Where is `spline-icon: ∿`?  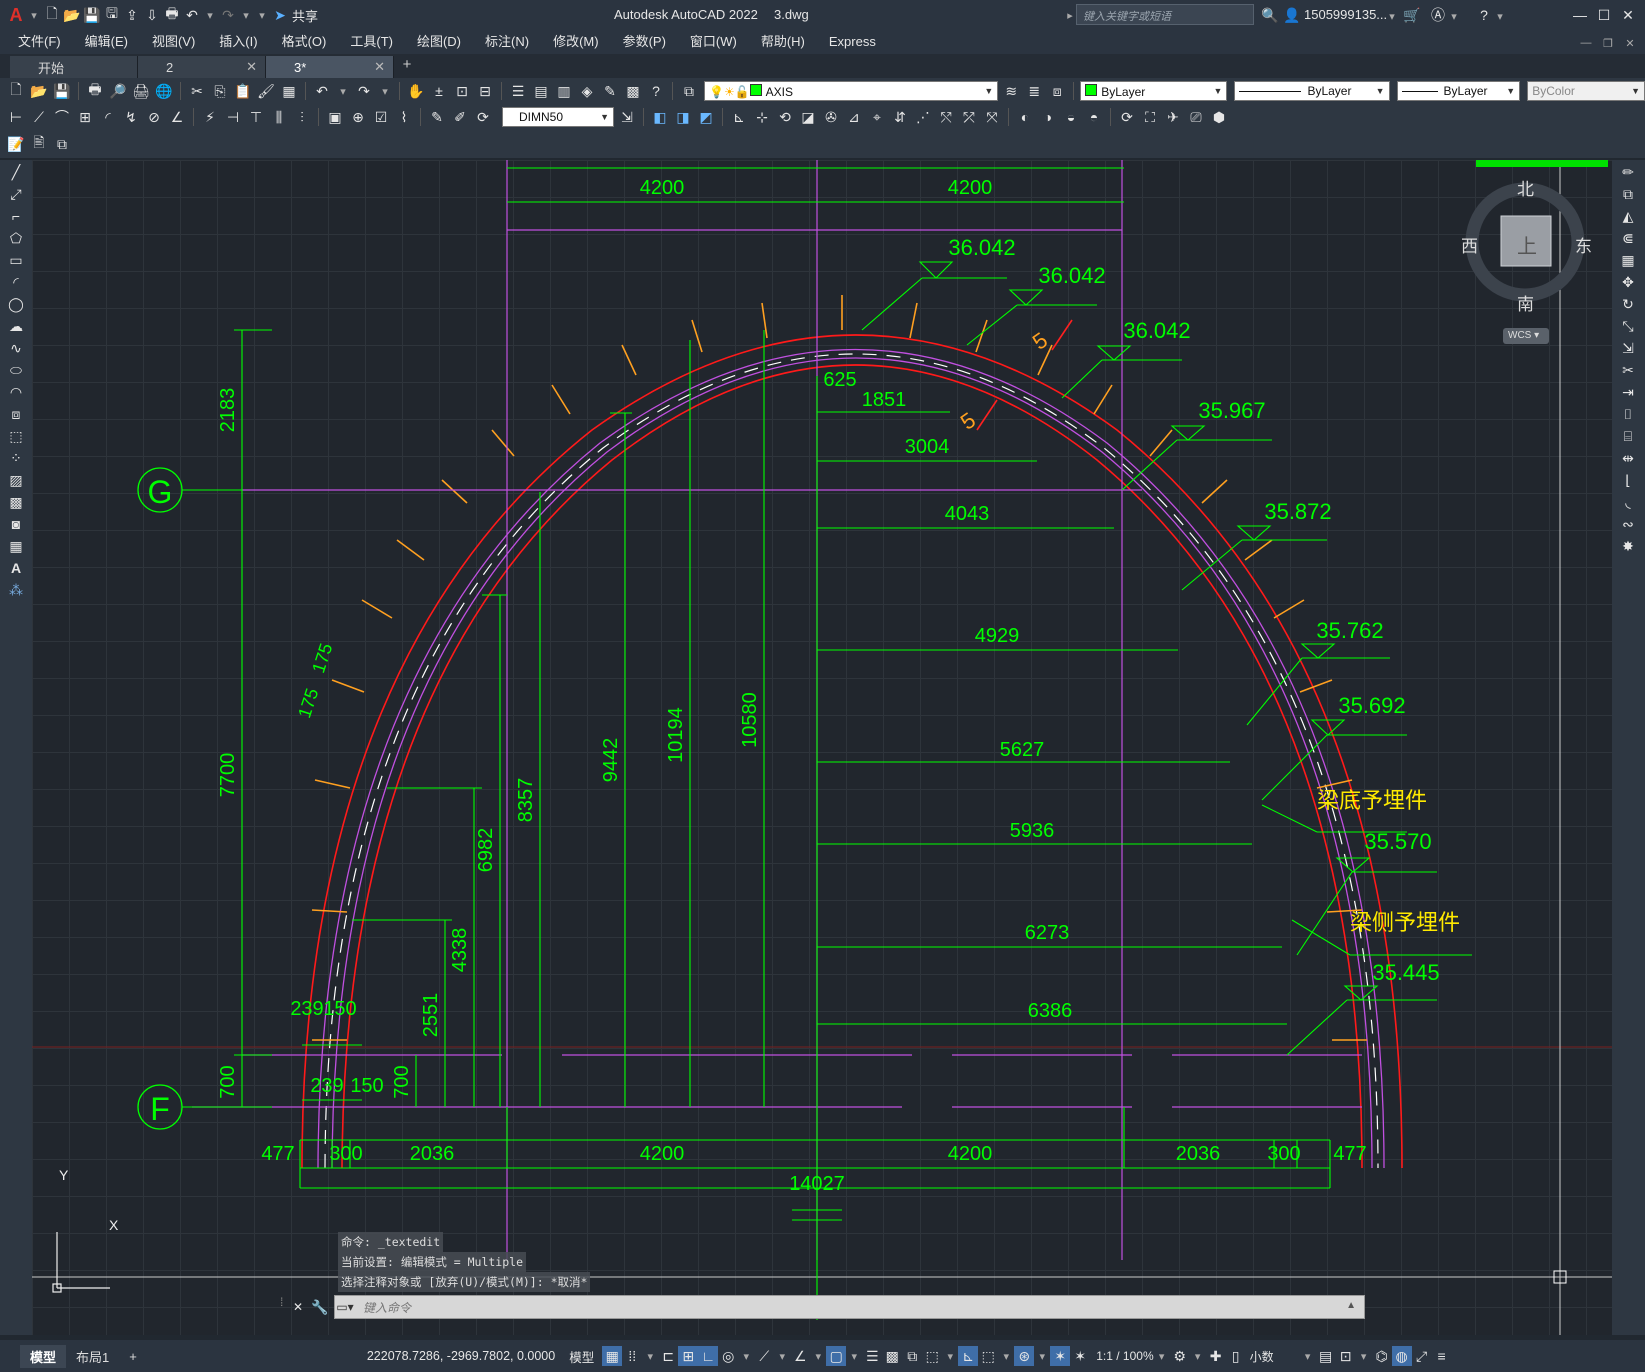 spline-icon: ∿ is located at coordinates (16, 348).